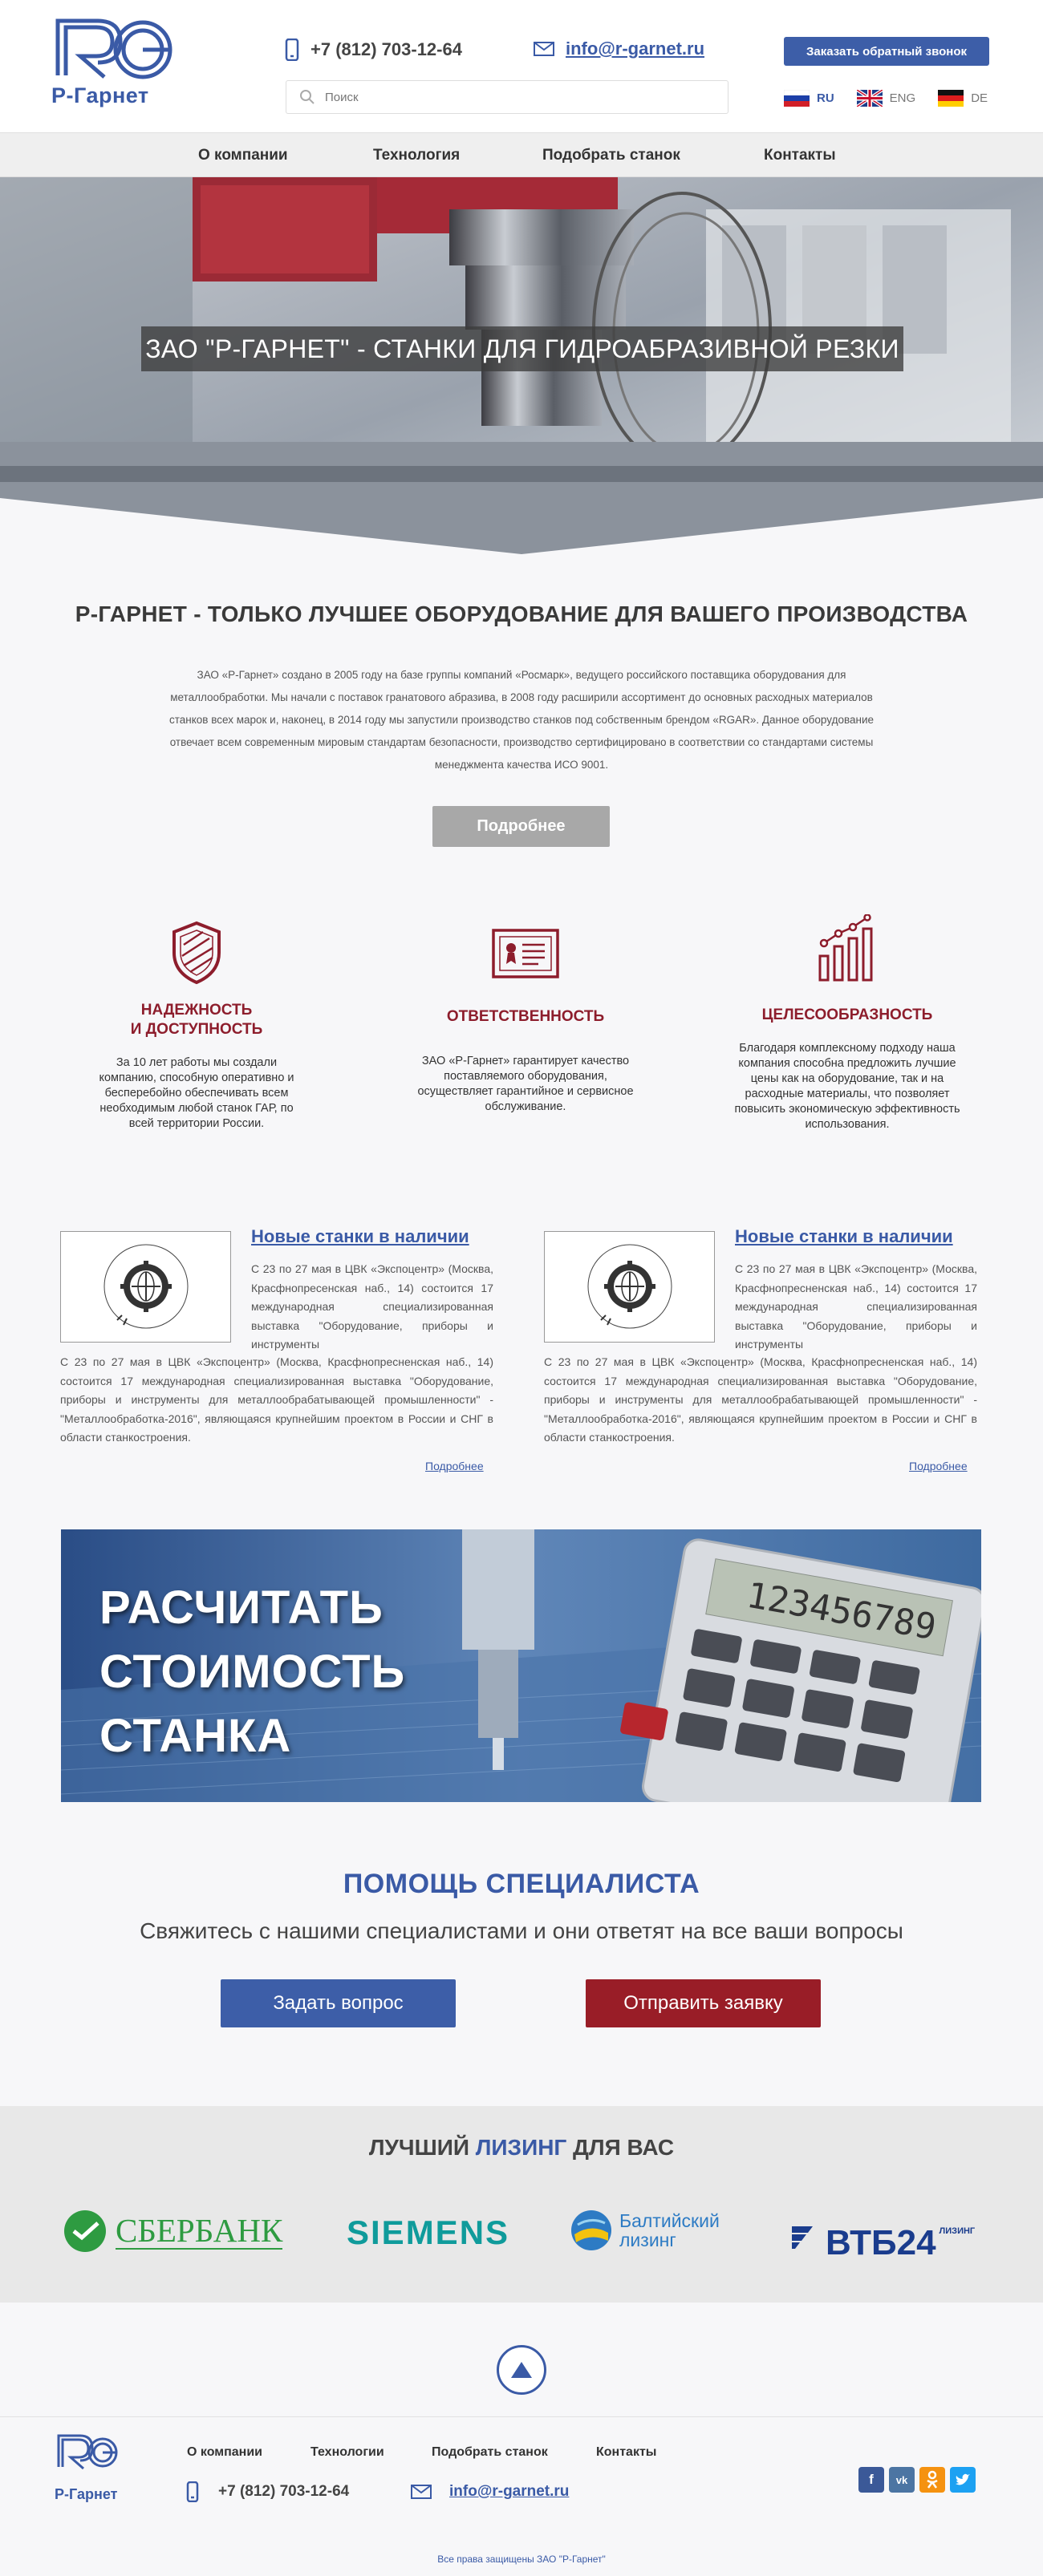 This screenshot has height=2576, width=1043. I want to click on partner-baltic-leasing: Балтийский лизинг, so click(645, 2230).